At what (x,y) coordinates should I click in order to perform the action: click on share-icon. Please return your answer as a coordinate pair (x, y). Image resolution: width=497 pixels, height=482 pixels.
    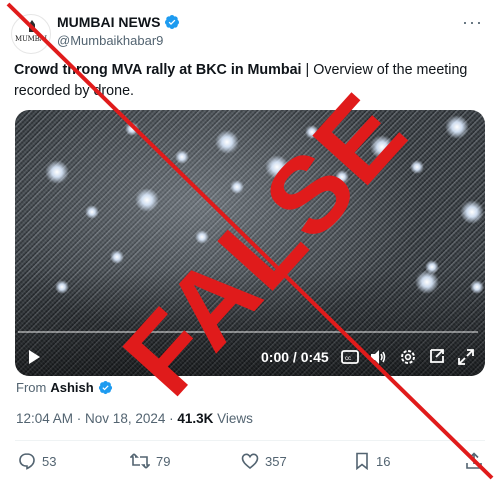
    Looking at the image, I should click on (474, 460).